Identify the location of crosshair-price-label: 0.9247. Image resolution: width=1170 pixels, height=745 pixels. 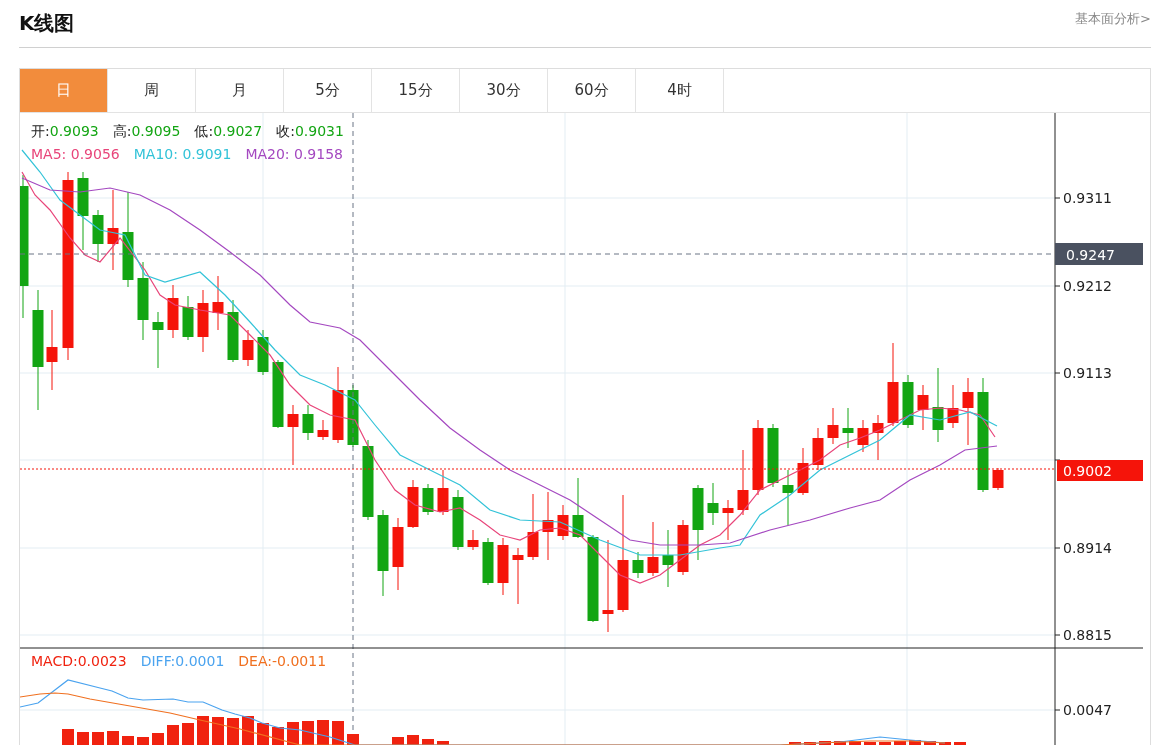
(1090, 255).